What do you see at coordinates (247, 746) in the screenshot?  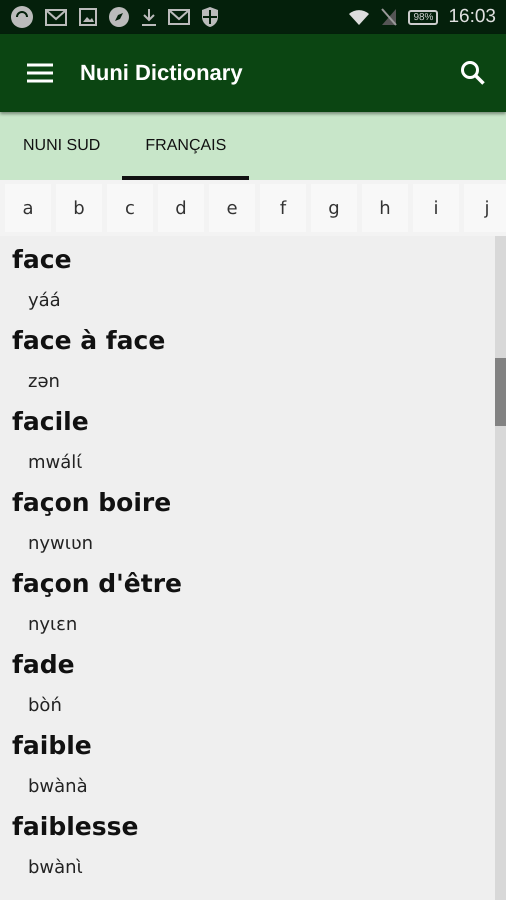 I see `headword: faible` at bounding box center [247, 746].